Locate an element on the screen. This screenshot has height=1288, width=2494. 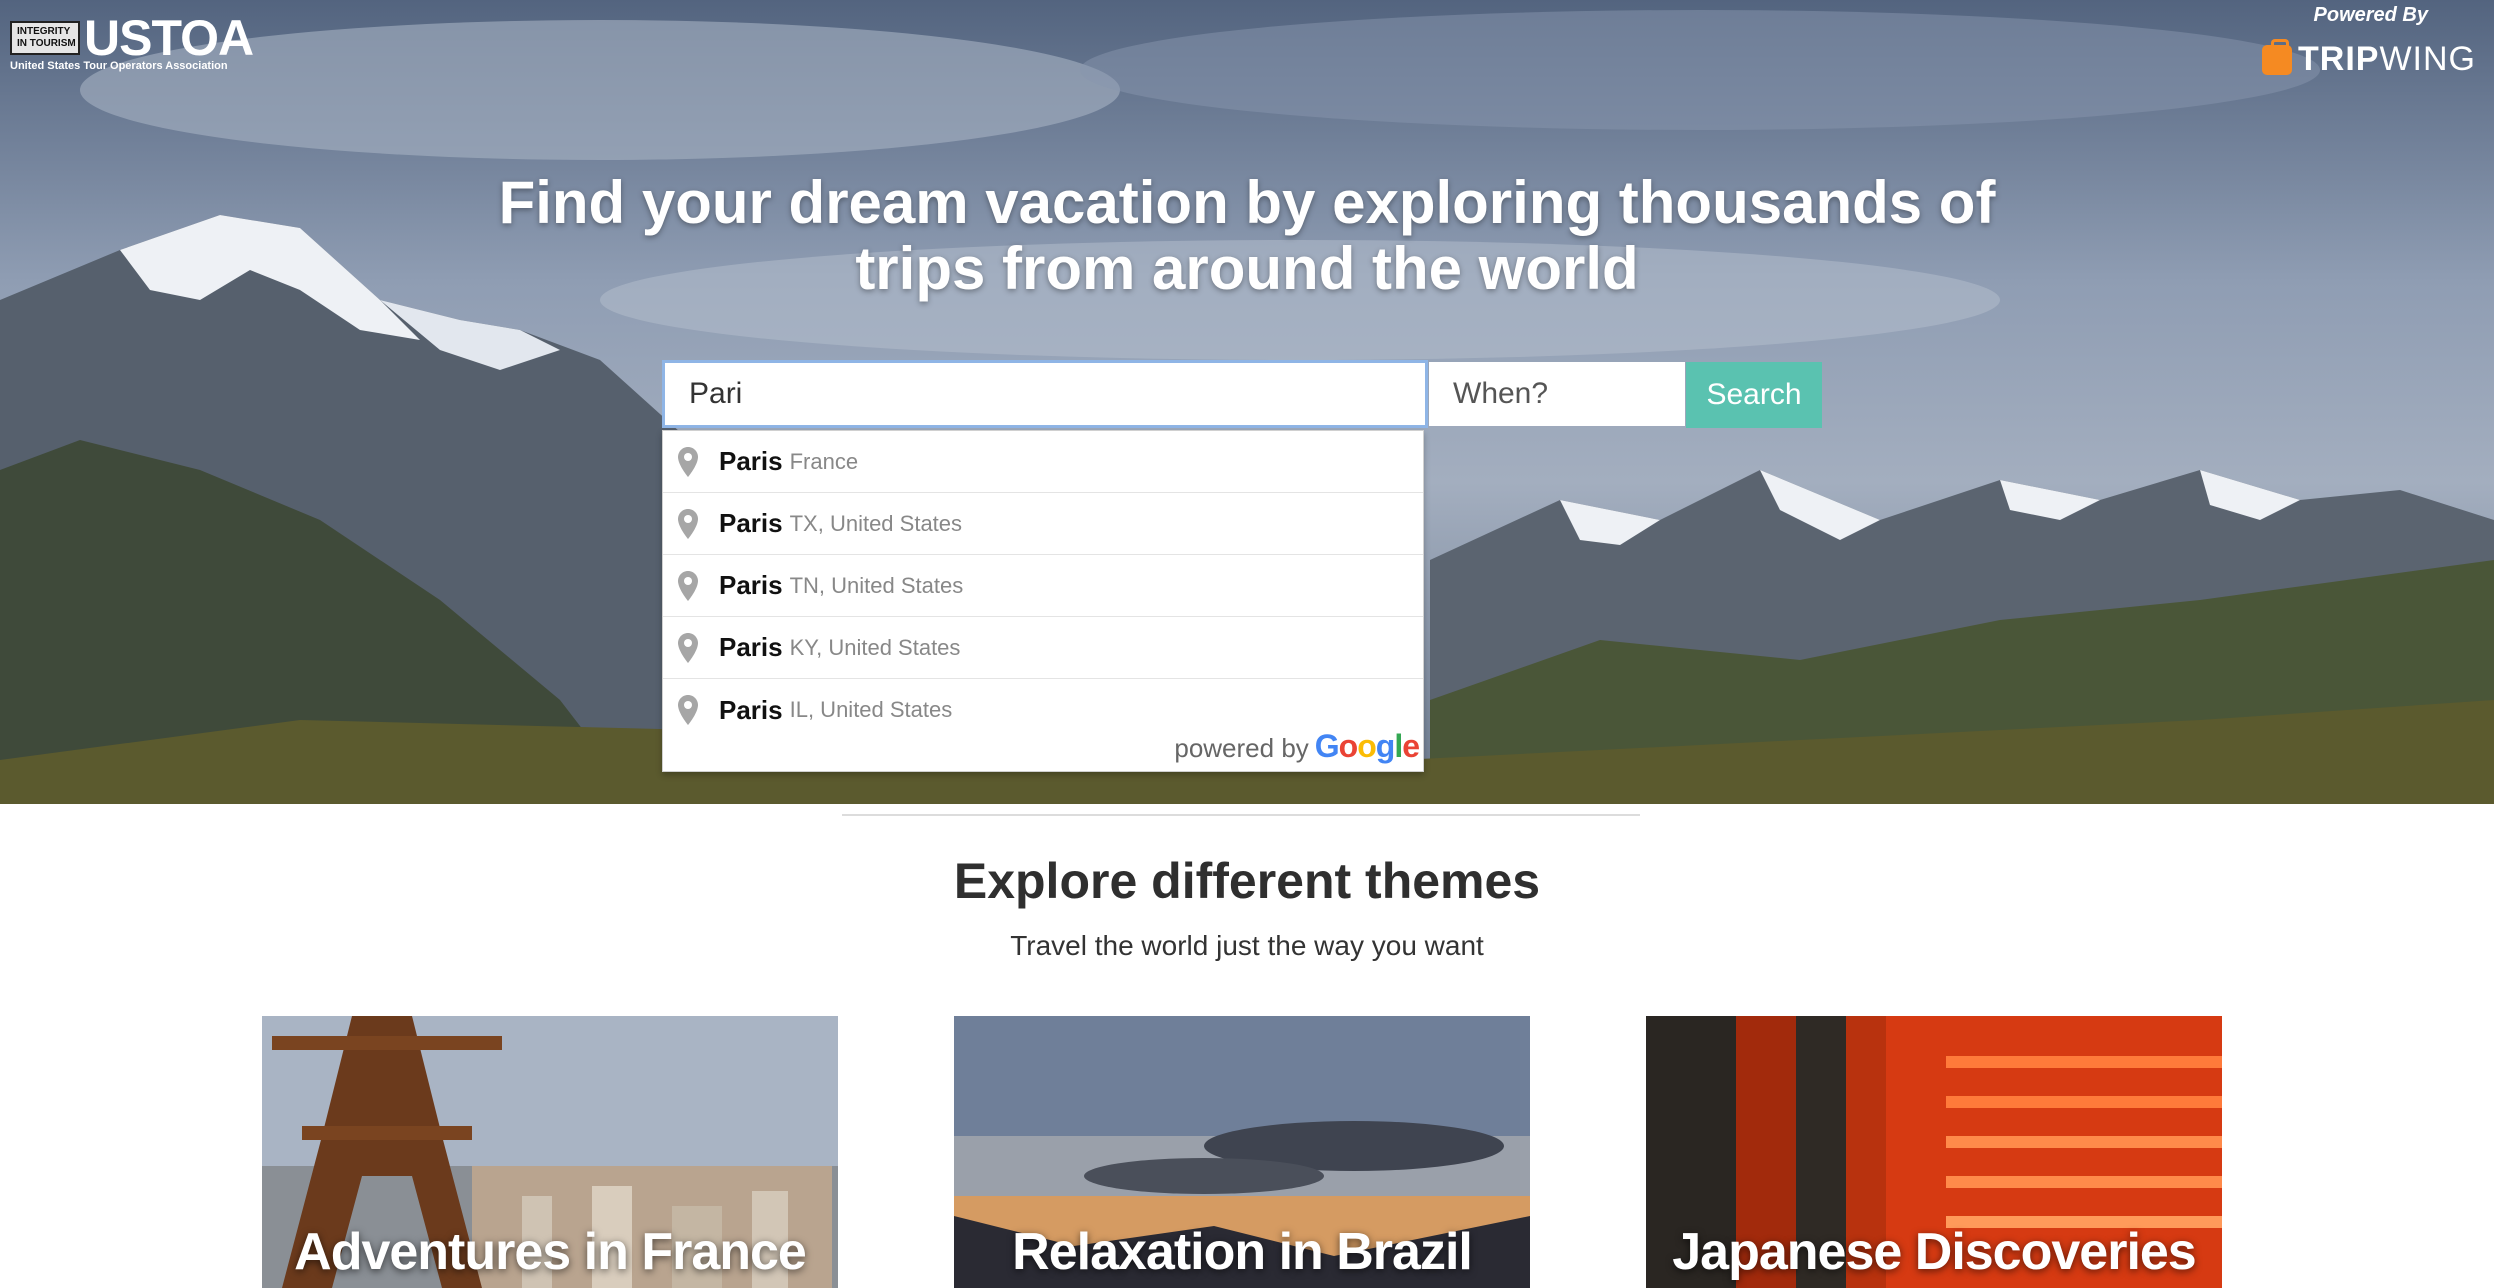
logo-subtitle: United States Tour Operators Association is located at coordinates (119, 66).